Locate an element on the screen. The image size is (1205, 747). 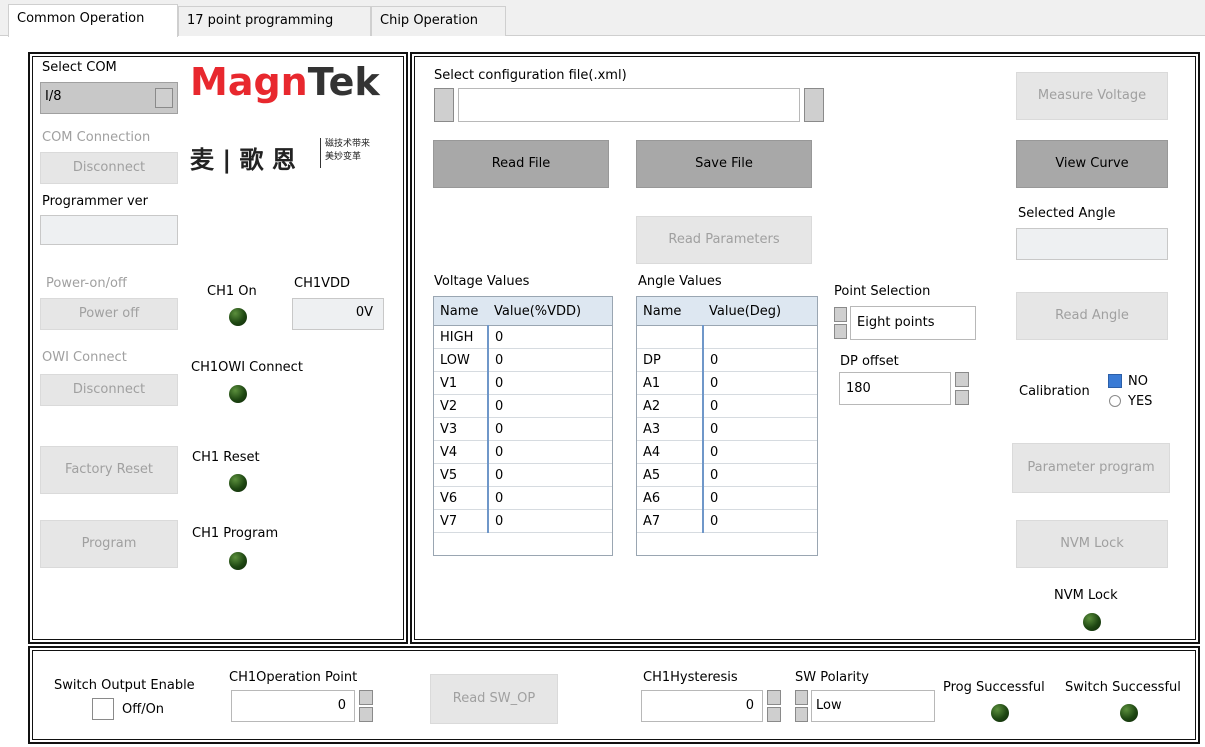
voltage-values-title: Voltage Values is located at coordinates (482, 281).